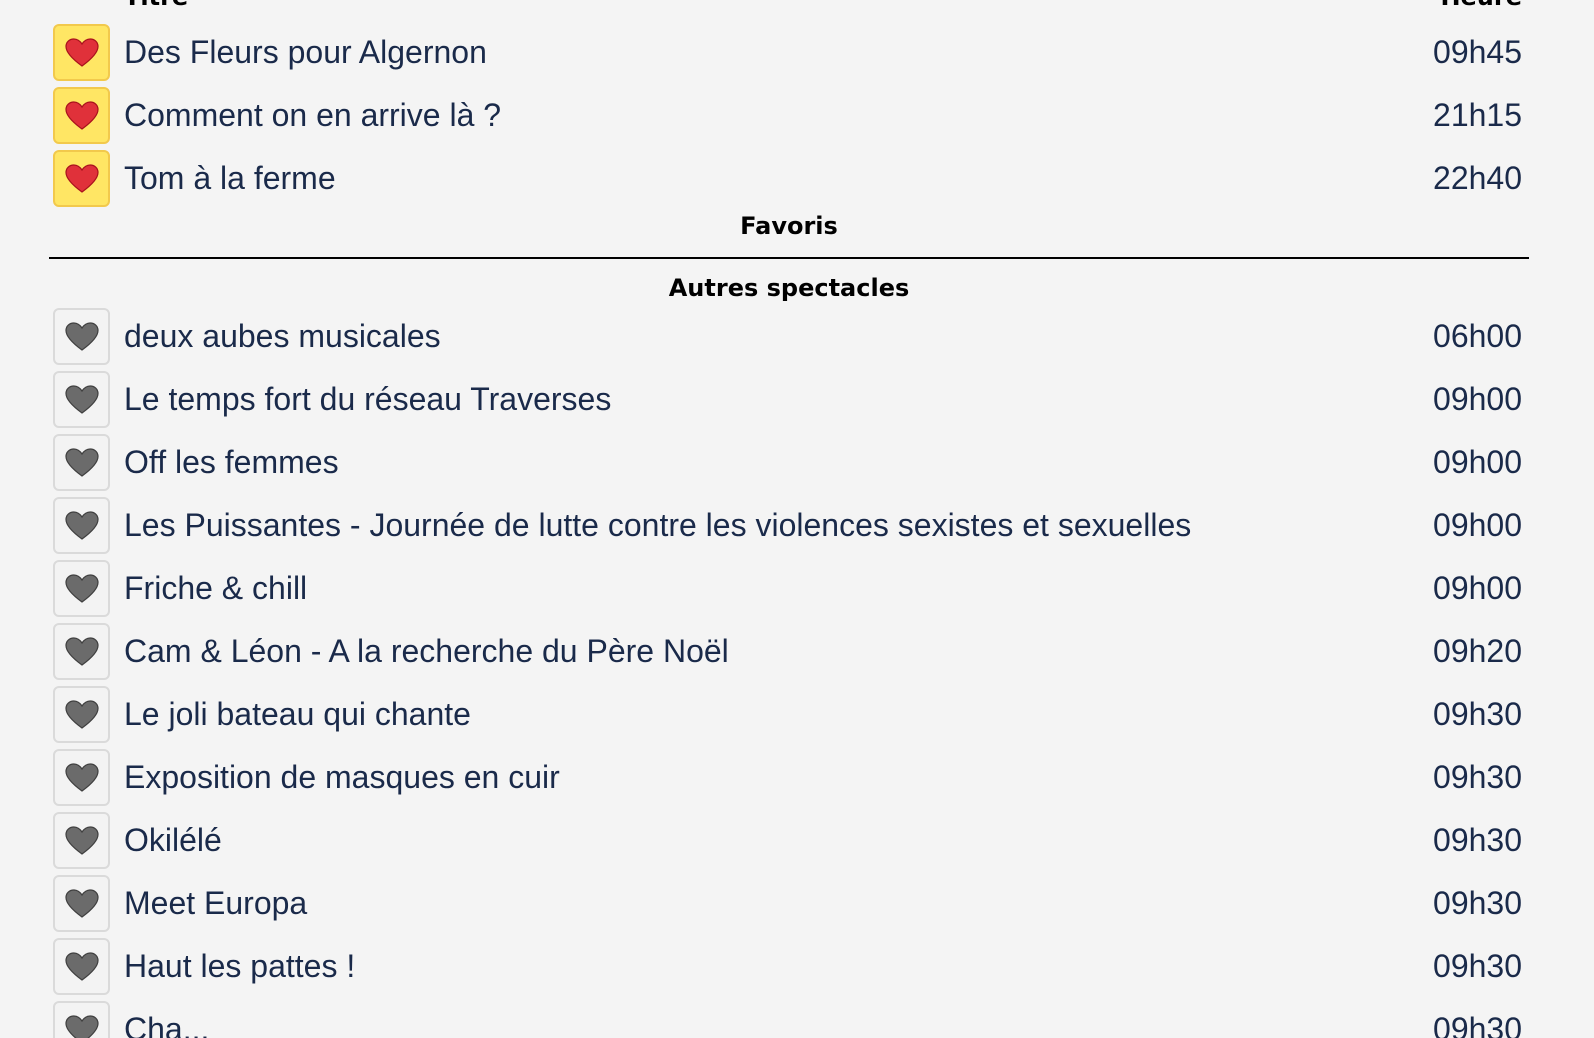 This screenshot has width=1594, height=1038. I want to click on show-title: Cam & Léon - A la recherche du Père Noël, so click(426, 651).